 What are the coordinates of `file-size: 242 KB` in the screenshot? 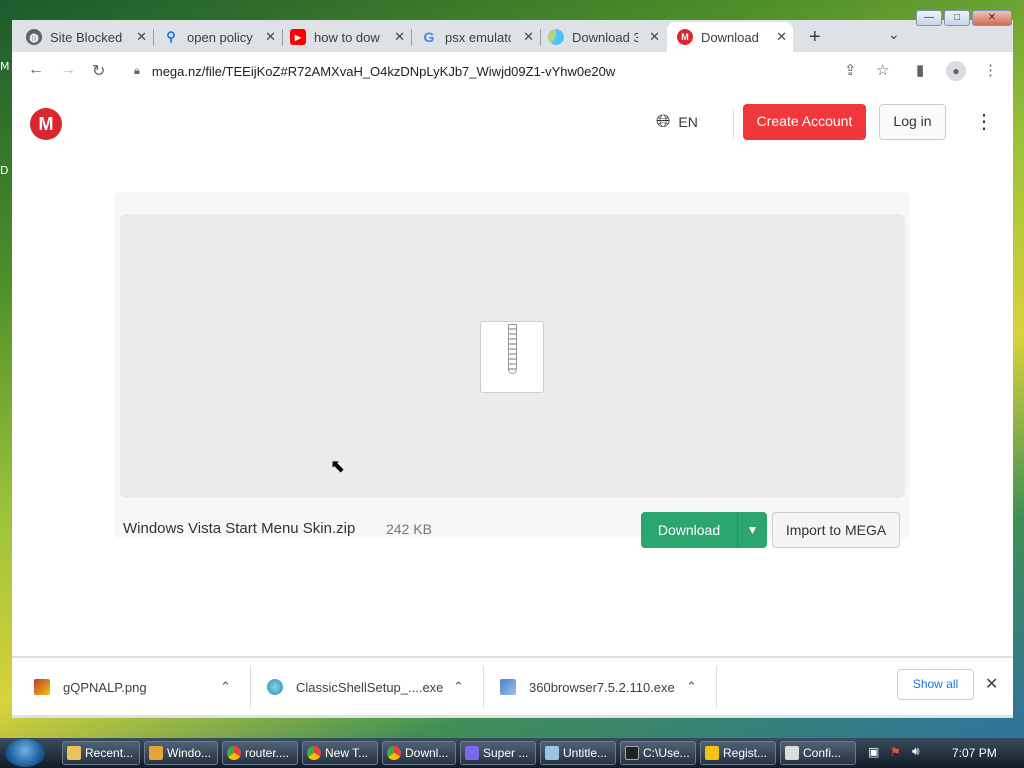 It's located at (409, 529).